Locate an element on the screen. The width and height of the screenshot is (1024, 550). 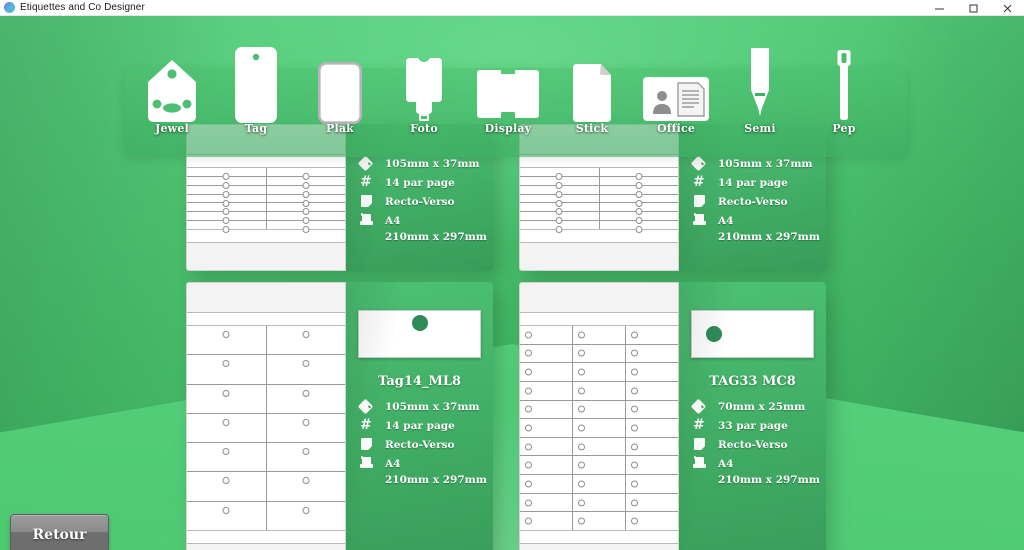
toolbar-item-display: Display is located at coordinates (508, 102).